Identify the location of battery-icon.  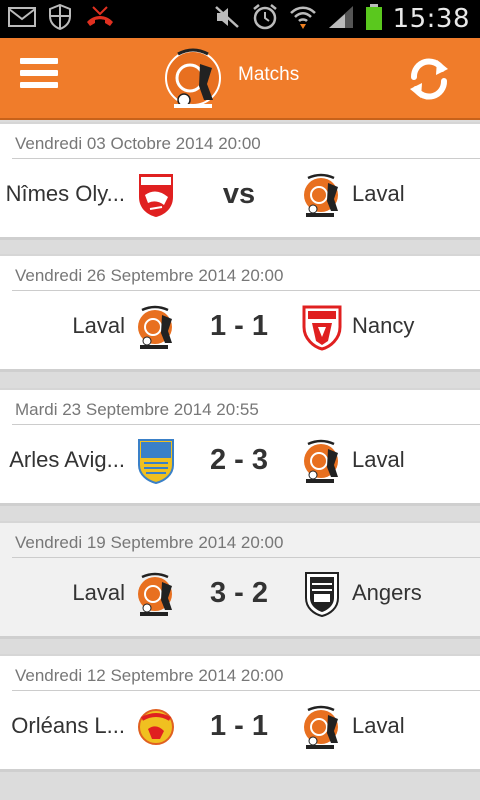
(374, 19).